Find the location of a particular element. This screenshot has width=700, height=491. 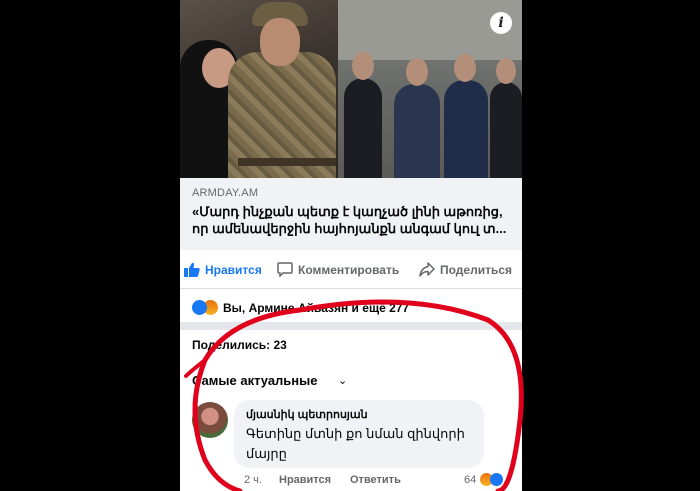

post-actions-bar: Нравится Комментировать Поделиться is located at coordinates (351, 271).